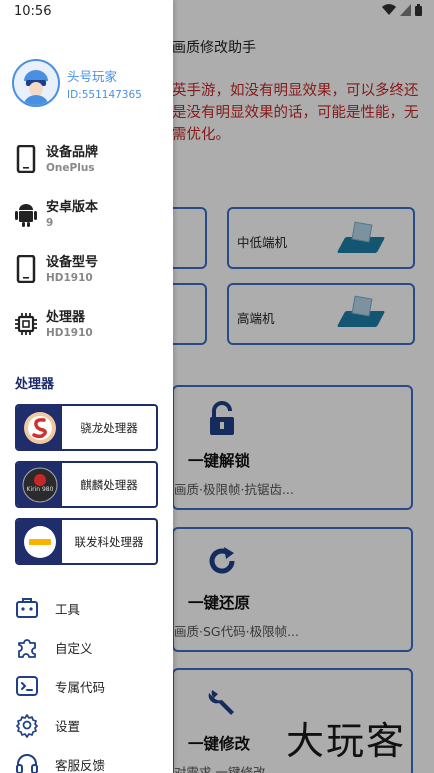 Image resolution: width=434 pixels, height=773 pixels. I want to click on user-name: 头号玩家, so click(92, 76).